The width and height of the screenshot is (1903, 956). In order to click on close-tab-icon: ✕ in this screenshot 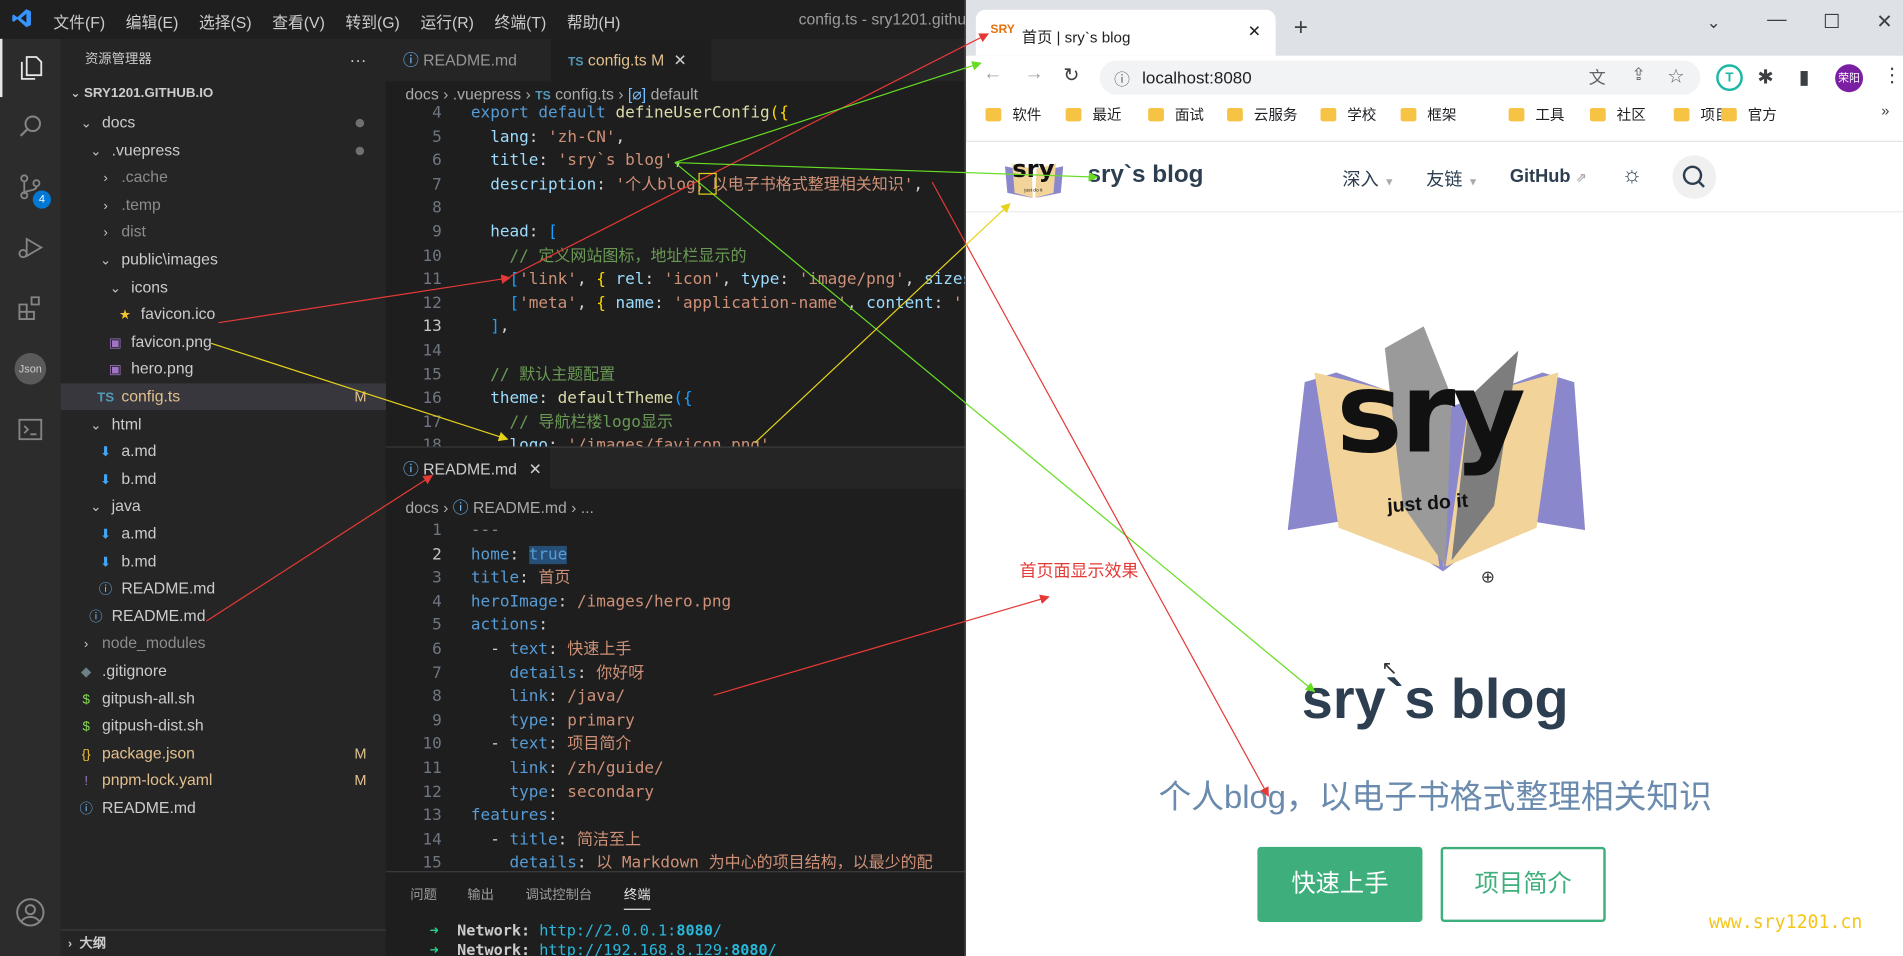, I will do `click(1254, 31)`.